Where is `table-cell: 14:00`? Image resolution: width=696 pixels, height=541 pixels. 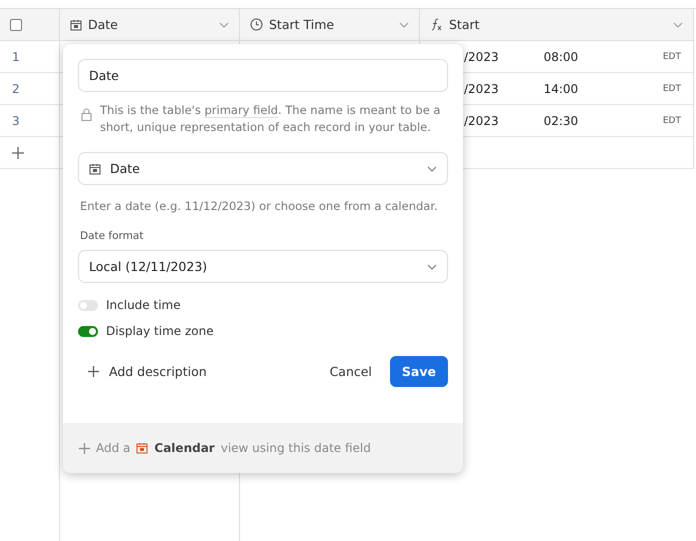 table-cell: 14:00 is located at coordinates (561, 89).